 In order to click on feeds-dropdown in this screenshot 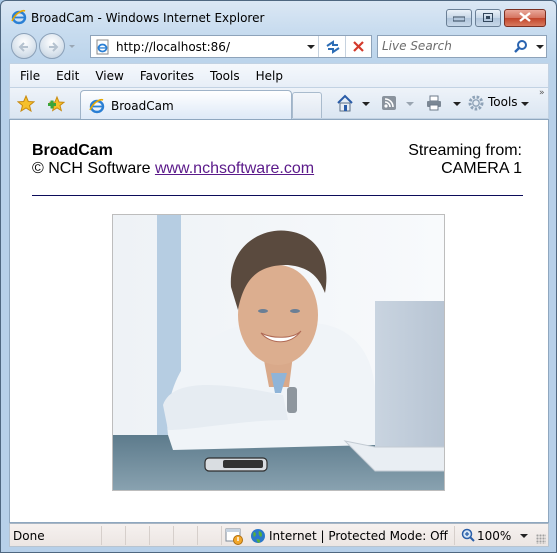, I will do `click(410, 104)`.